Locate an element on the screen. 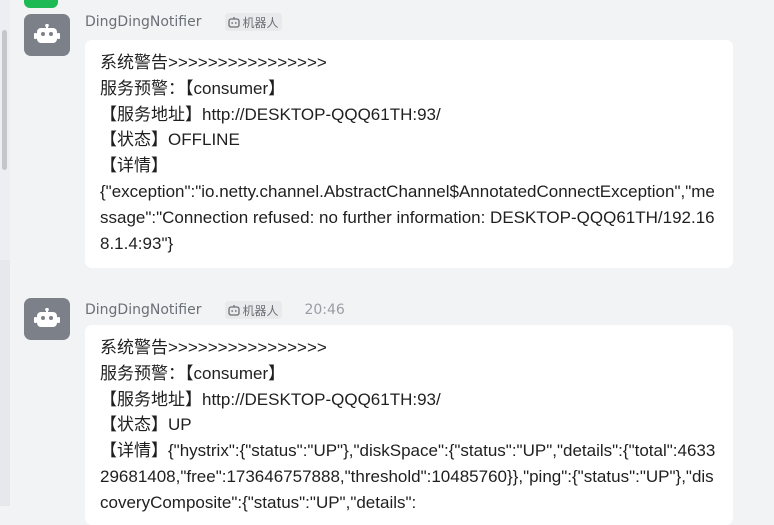 This screenshot has width=774, height=525. scrollbar-thumb is located at coordinates (4, 100).